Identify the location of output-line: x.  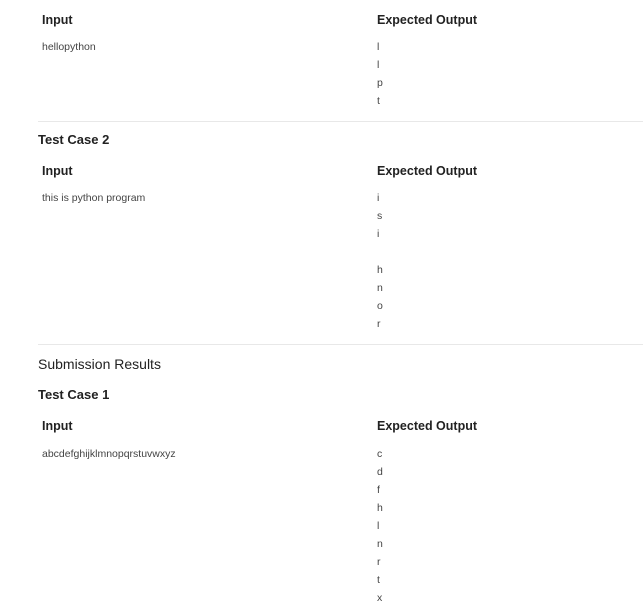
(380, 598).